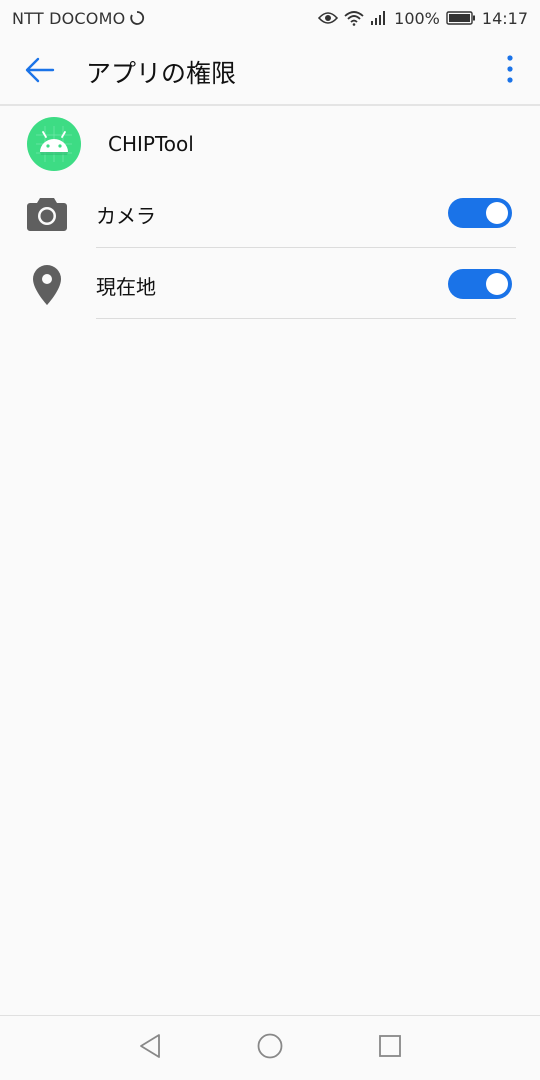 The width and height of the screenshot is (540, 1080). What do you see at coordinates (126, 216) in the screenshot?
I see `permission-label: カメラ` at bounding box center [126, 216].